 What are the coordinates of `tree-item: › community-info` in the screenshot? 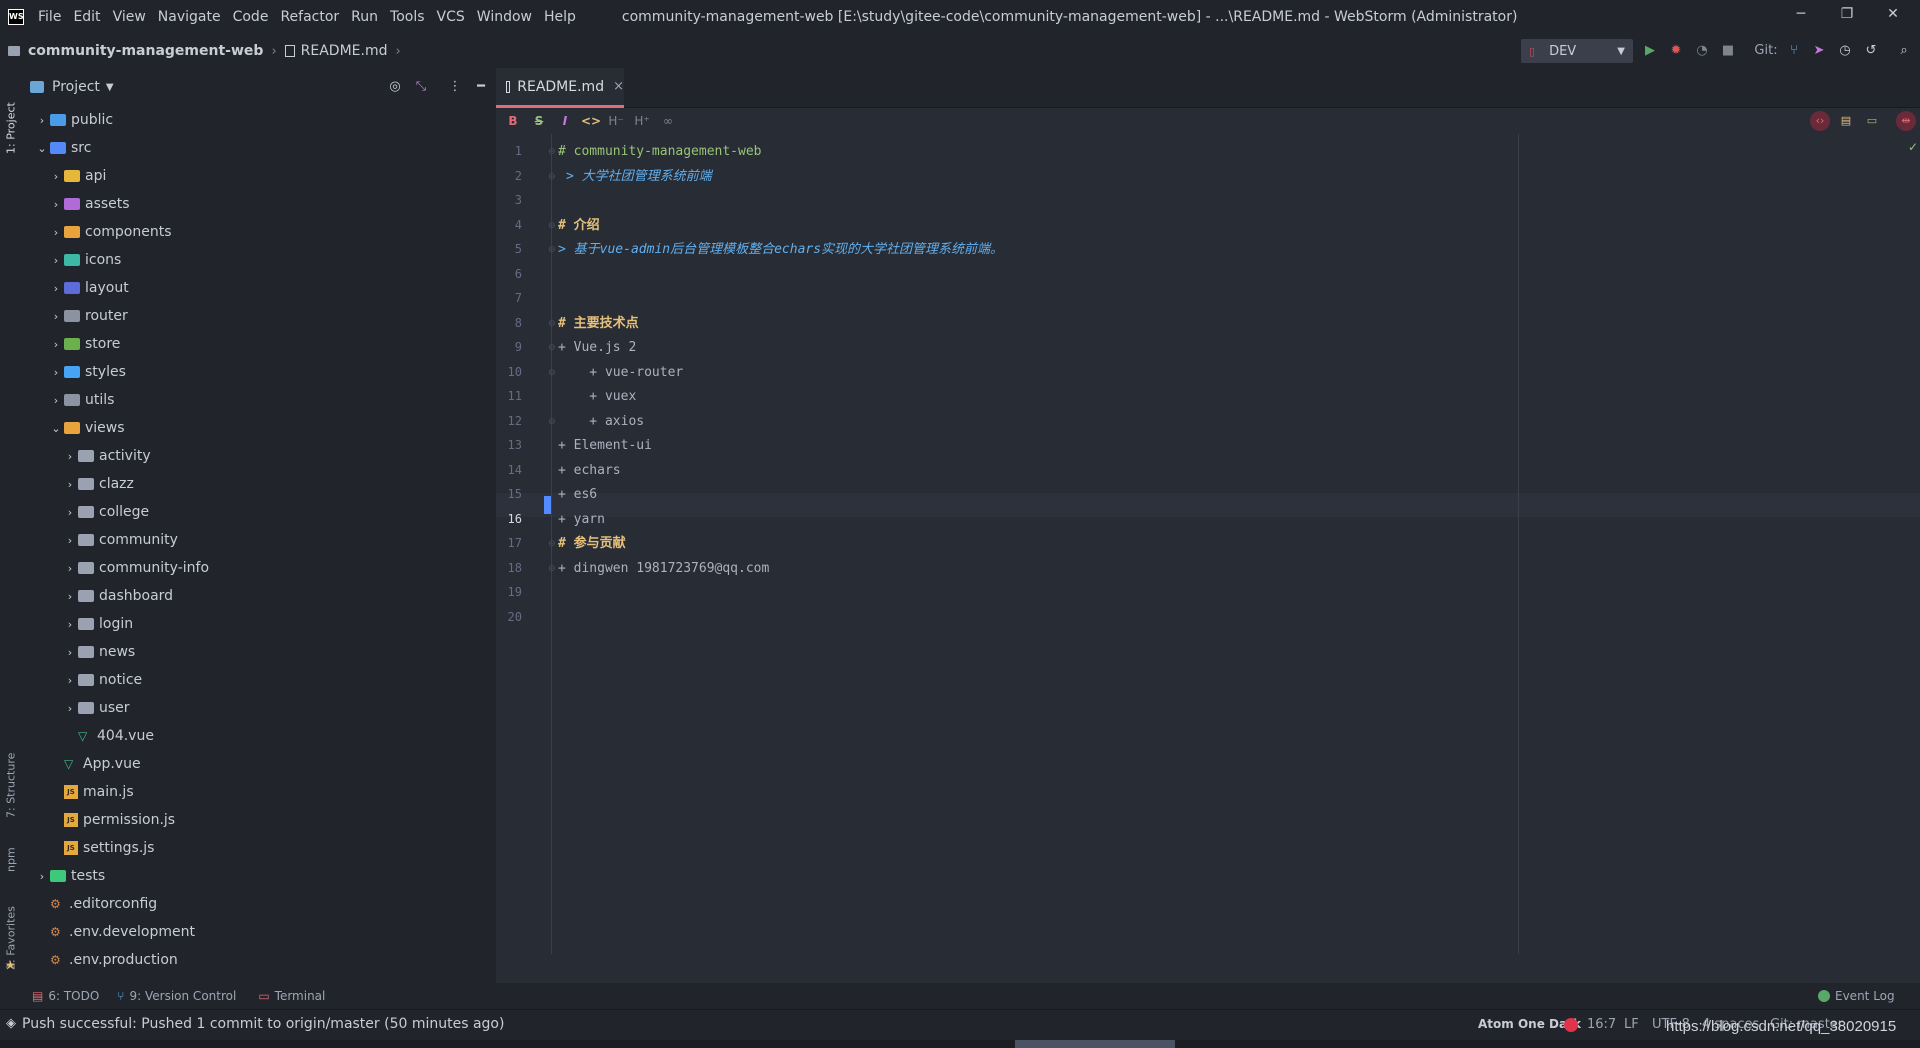 It's located at (135, 568).